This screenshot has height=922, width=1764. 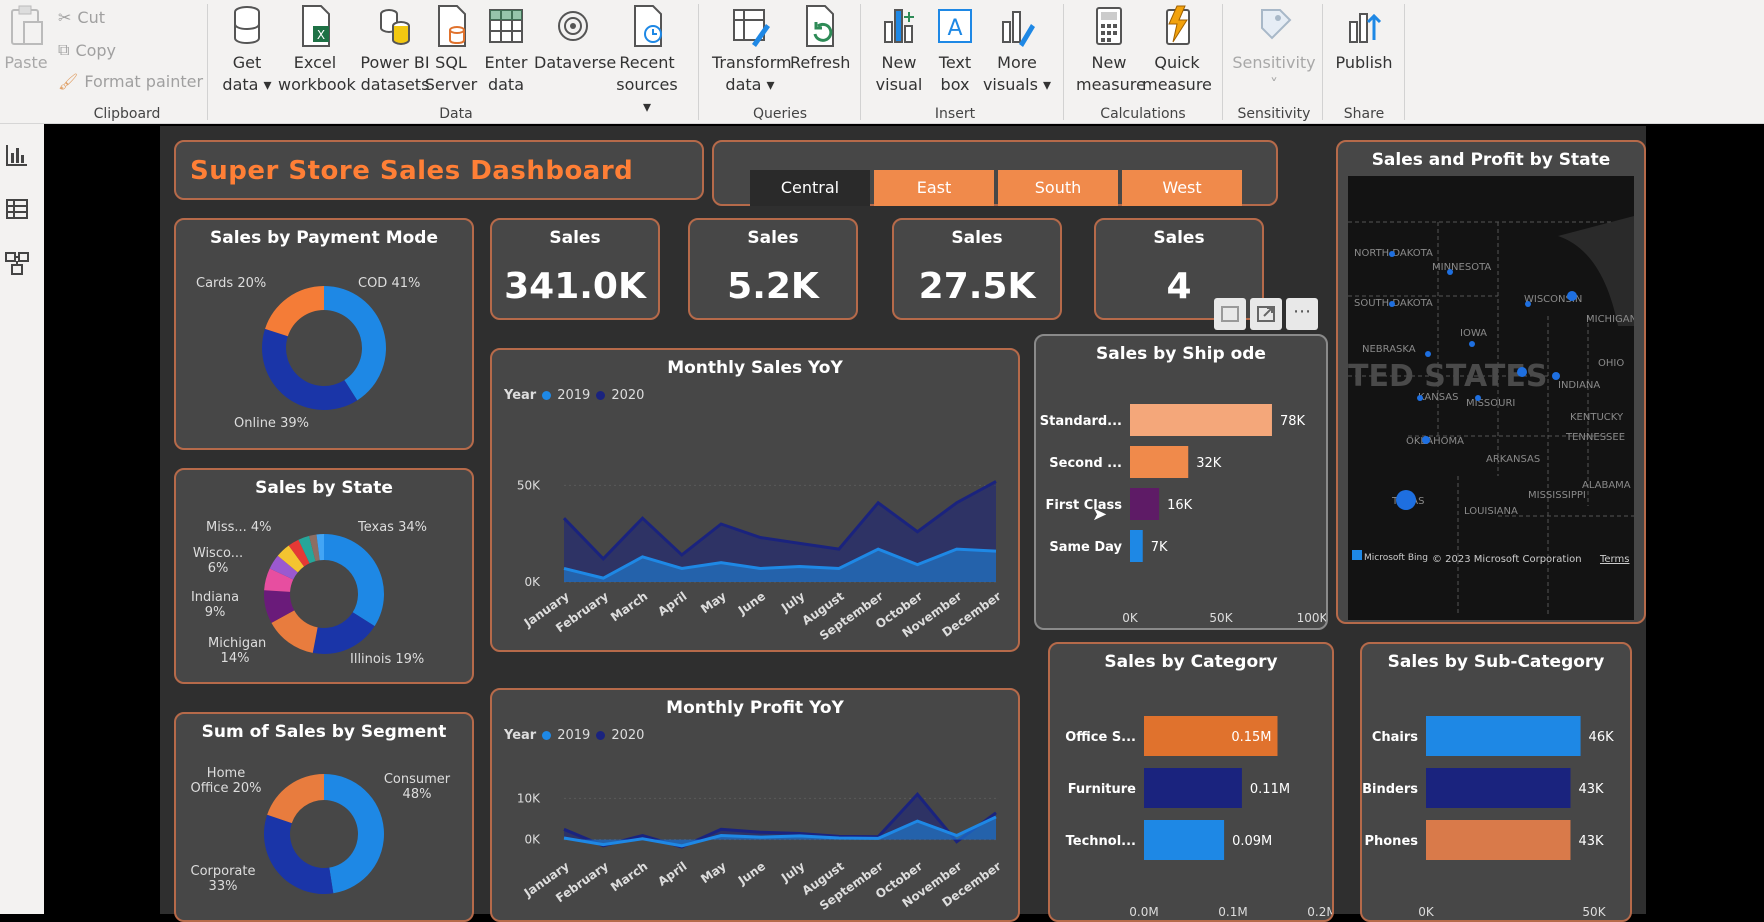 What do you see at coordinates (387, 659) in the screenshot?
I see `slice-label: Illinois 19%` at bounding box center [387, 659].